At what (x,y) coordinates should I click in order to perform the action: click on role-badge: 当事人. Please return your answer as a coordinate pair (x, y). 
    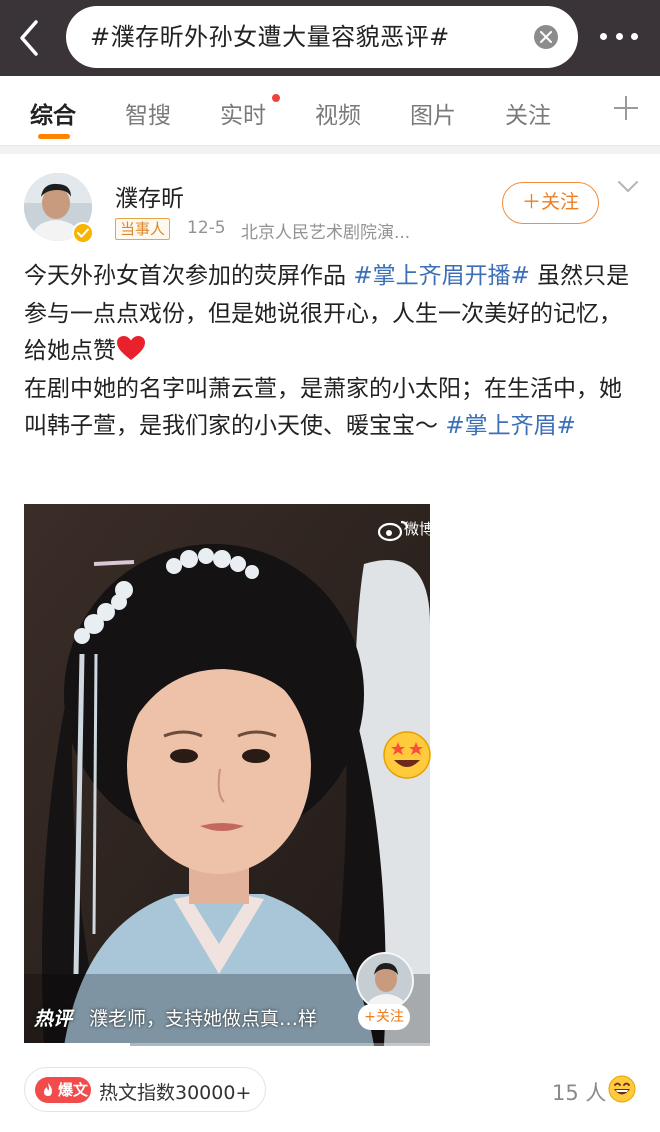
    Looking at the image, I should click on (143, 229).